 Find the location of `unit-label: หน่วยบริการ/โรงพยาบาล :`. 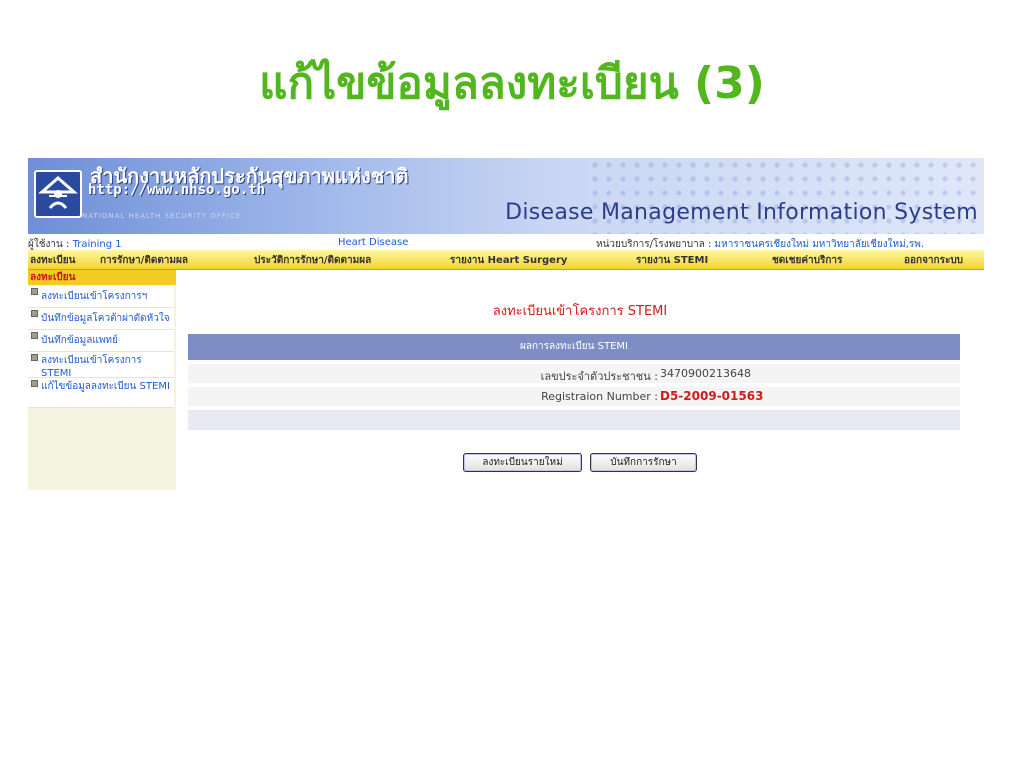

unit-label: หน่วยบริการ/โรงพยาบาล : is located at coordinates (655, 244).